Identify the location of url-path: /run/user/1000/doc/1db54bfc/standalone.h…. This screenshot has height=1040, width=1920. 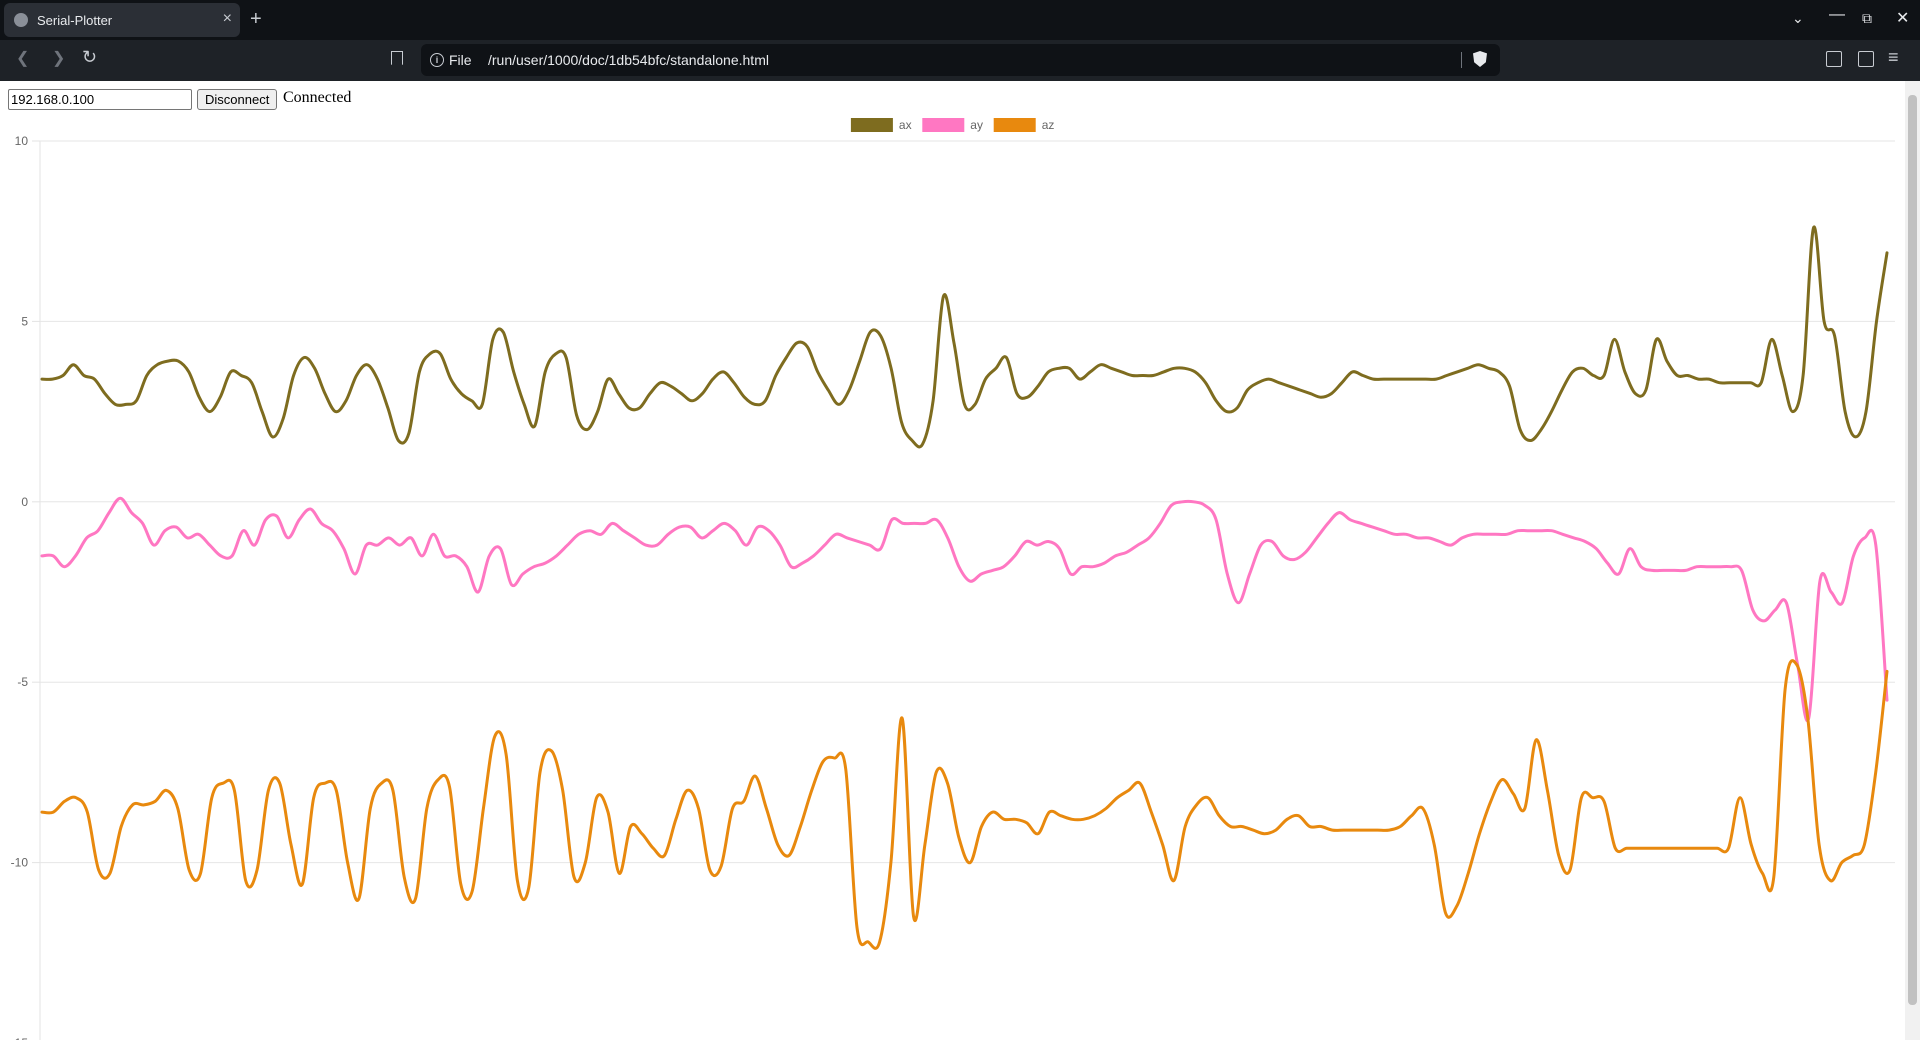
(628, 60).